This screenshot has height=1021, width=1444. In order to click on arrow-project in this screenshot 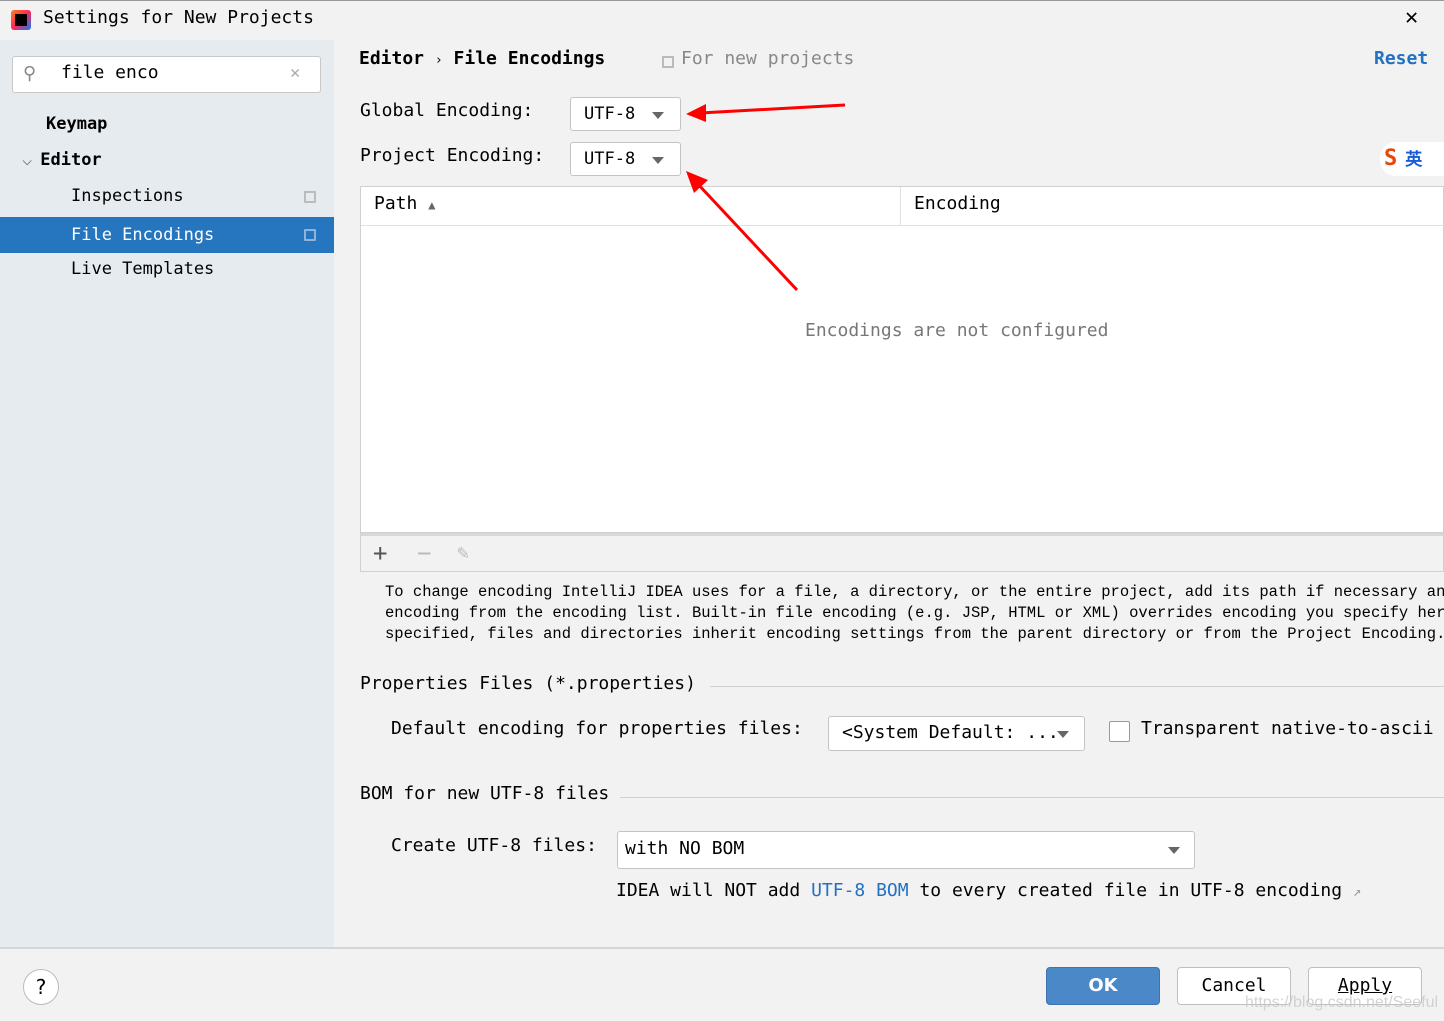, I will do `click(746, 236)`.